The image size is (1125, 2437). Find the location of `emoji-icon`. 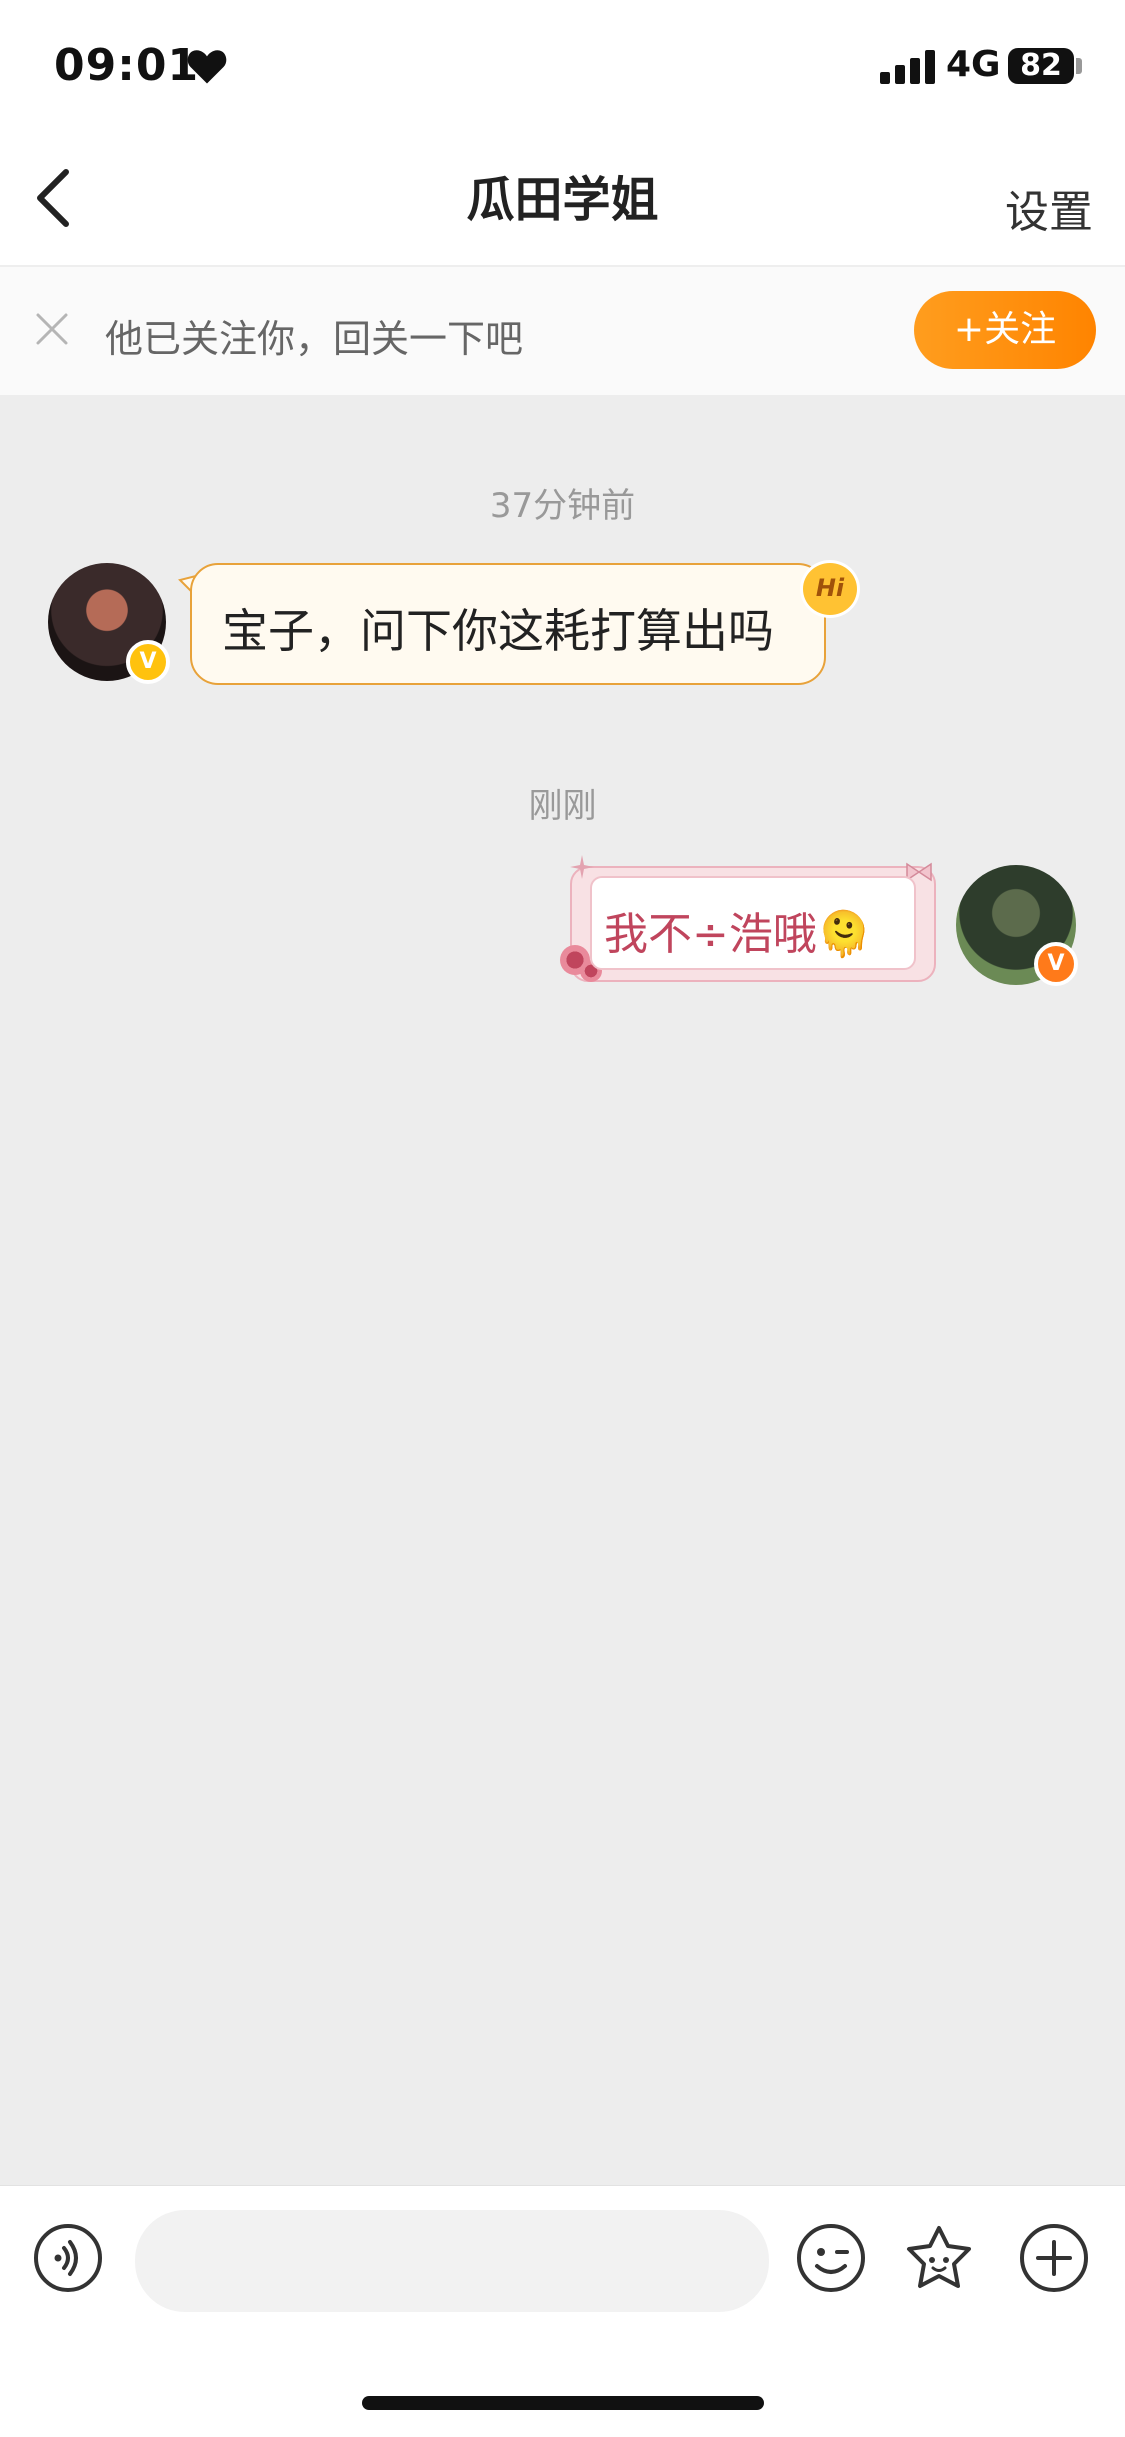

emoji-icon is located at coordinates (831, 2258).